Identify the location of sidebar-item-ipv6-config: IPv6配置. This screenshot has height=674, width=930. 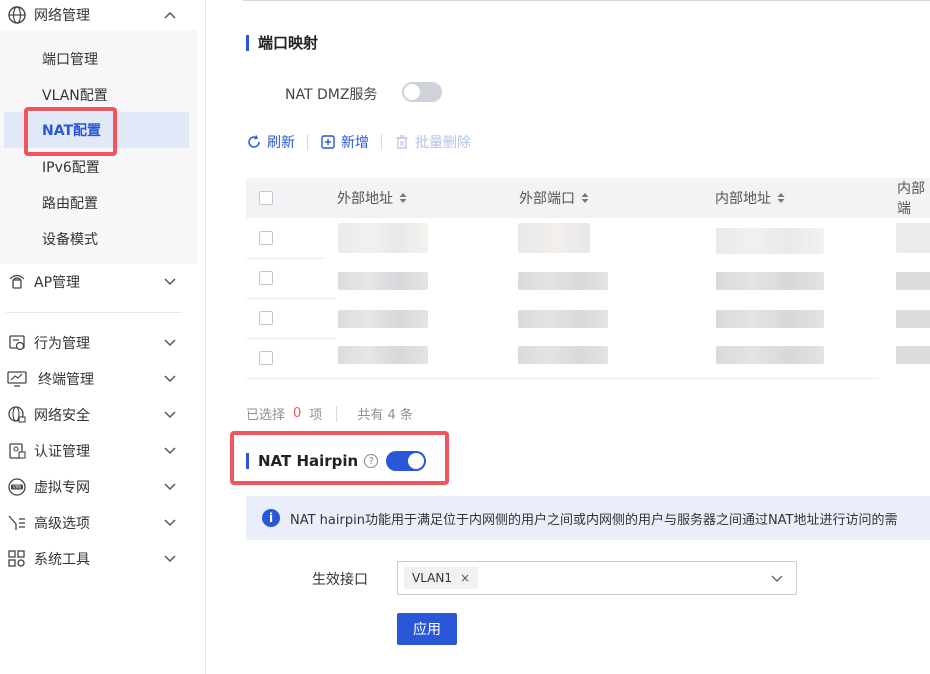
(98, 167).